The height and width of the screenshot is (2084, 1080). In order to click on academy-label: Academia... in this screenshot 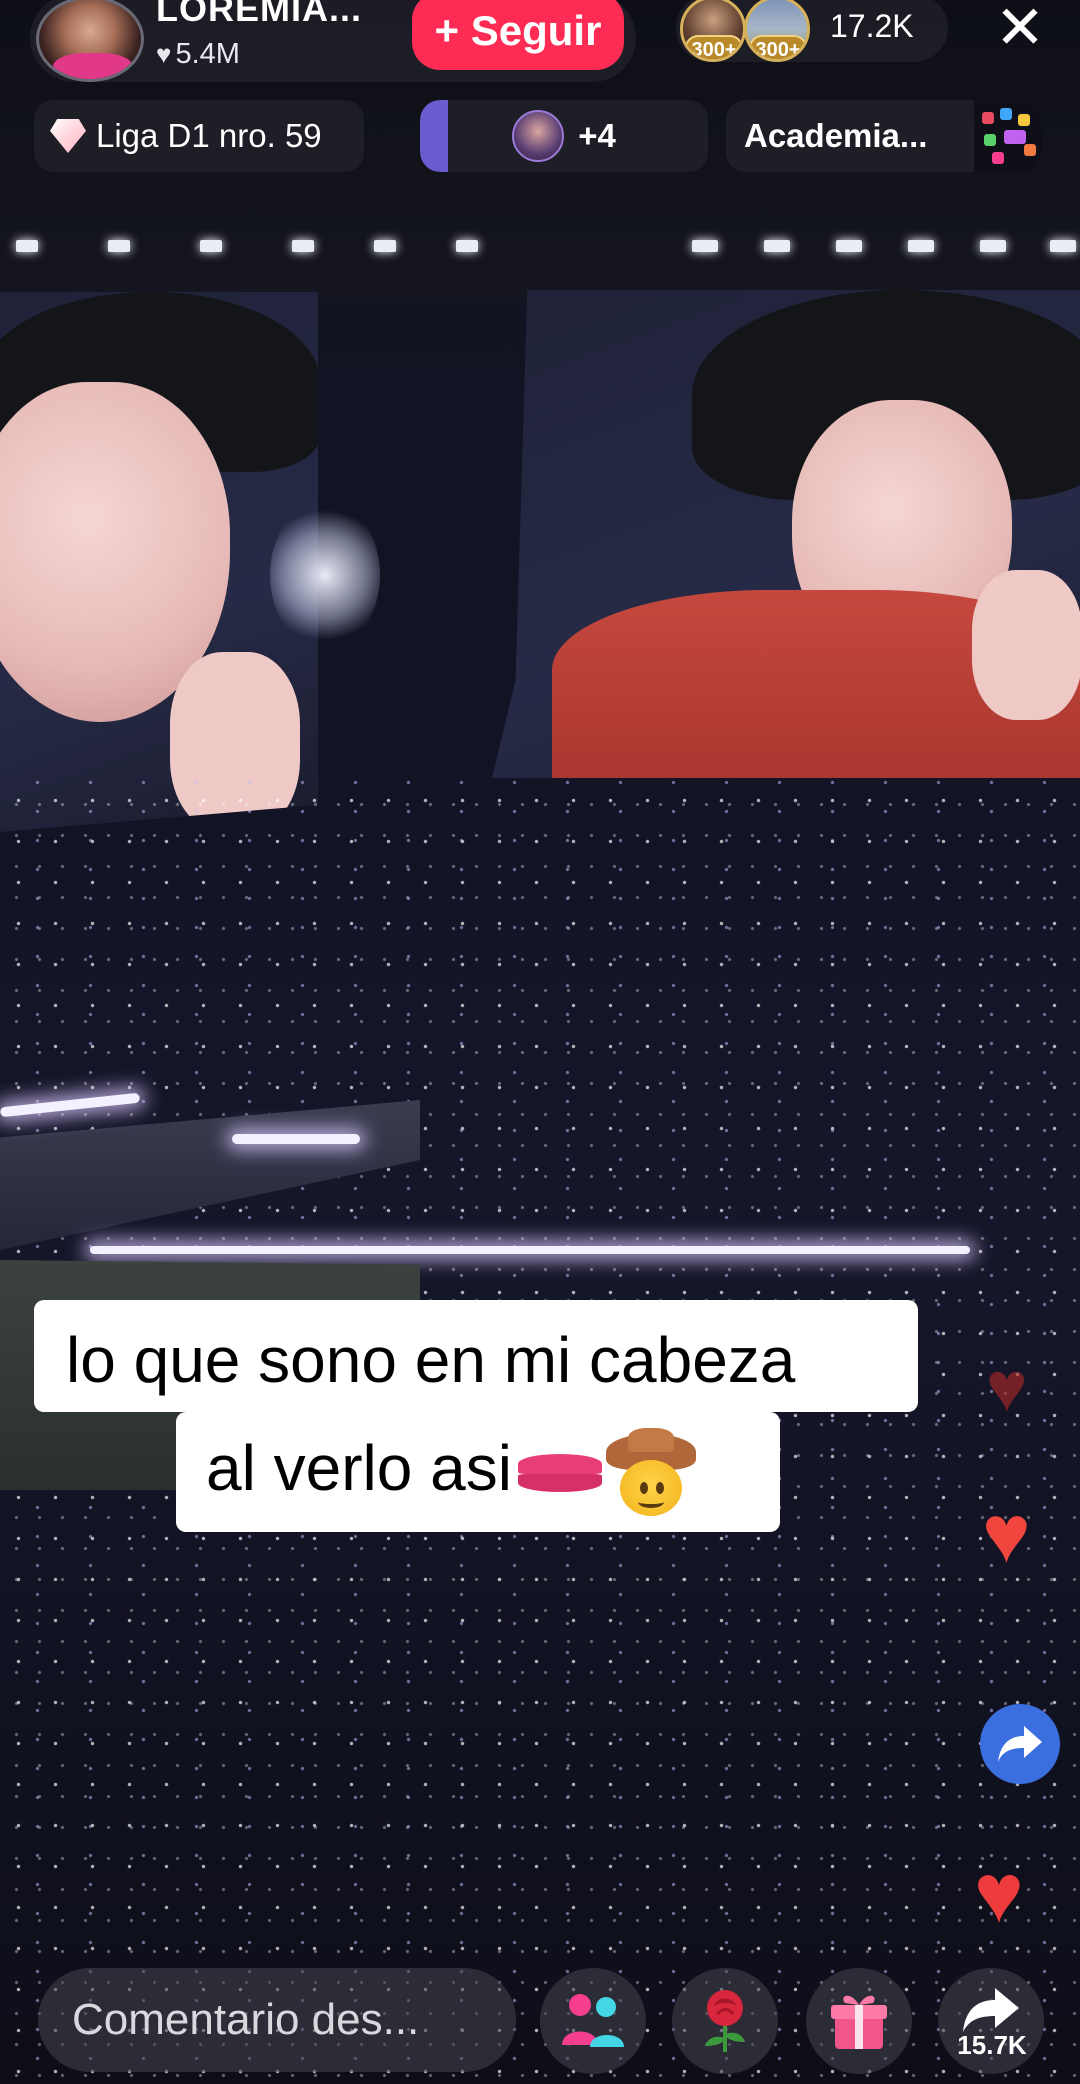, I will do `click(836, 135)`.